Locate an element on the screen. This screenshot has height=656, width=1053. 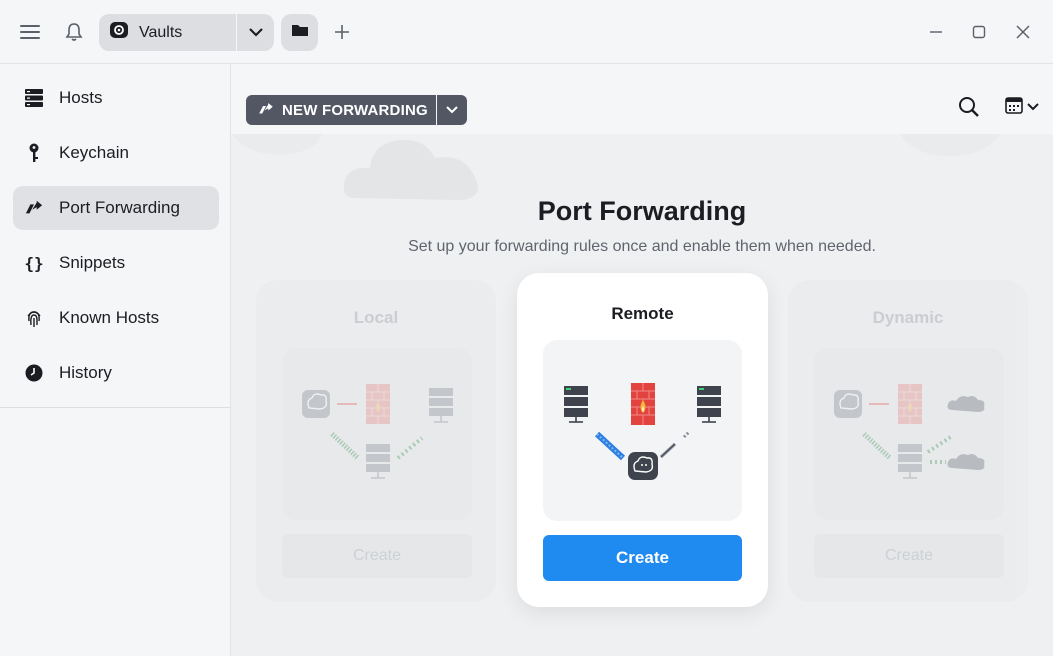
card-local: Local Create is located at coordinates (376, 441).